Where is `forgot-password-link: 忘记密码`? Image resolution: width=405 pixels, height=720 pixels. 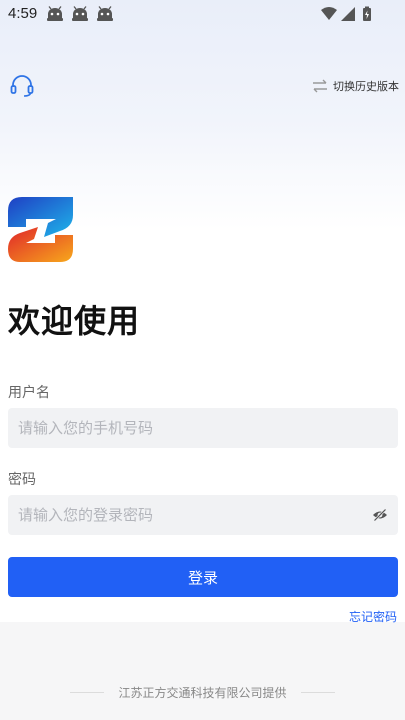 forgot-password-link: 忘记密码 is located at coordinates (373, 616).